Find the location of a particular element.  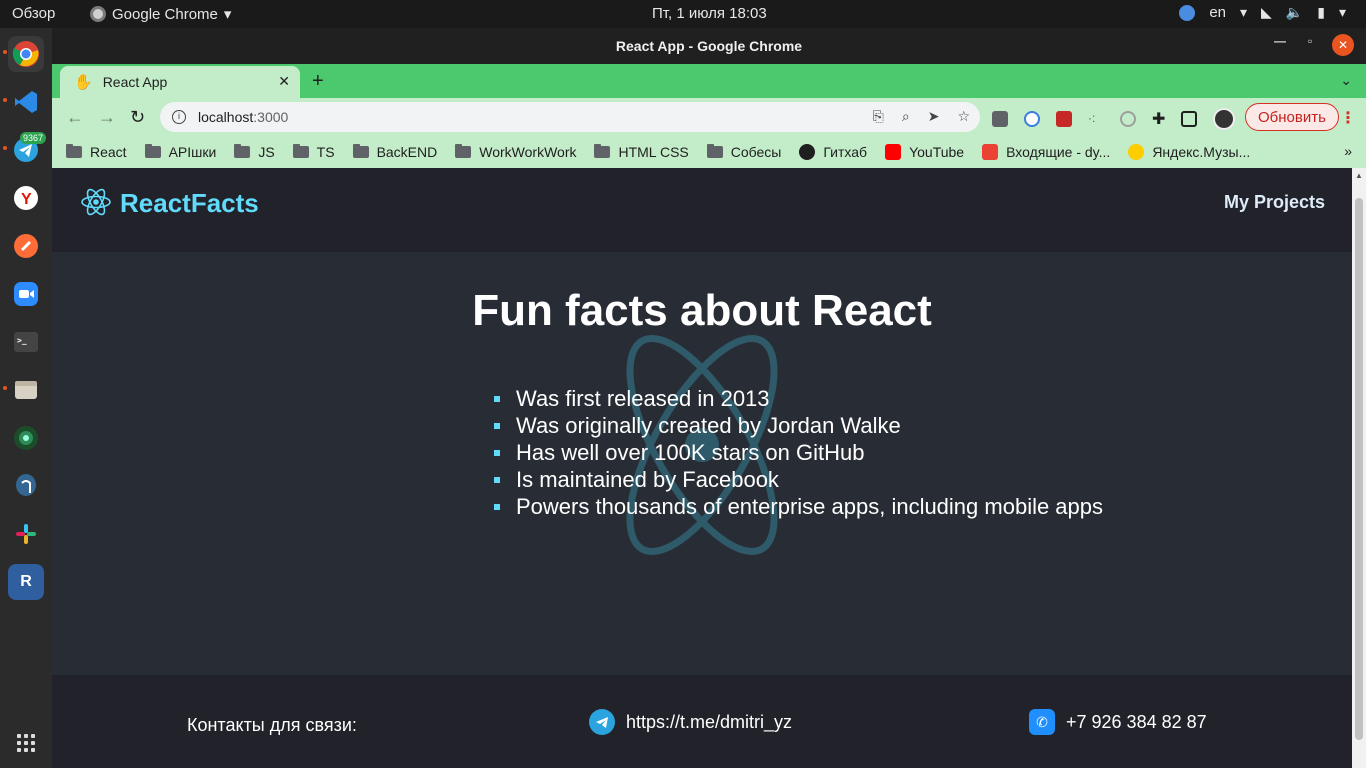

tab-search-chevron-icon: ⌄ is located at coordinates (1346, 80).